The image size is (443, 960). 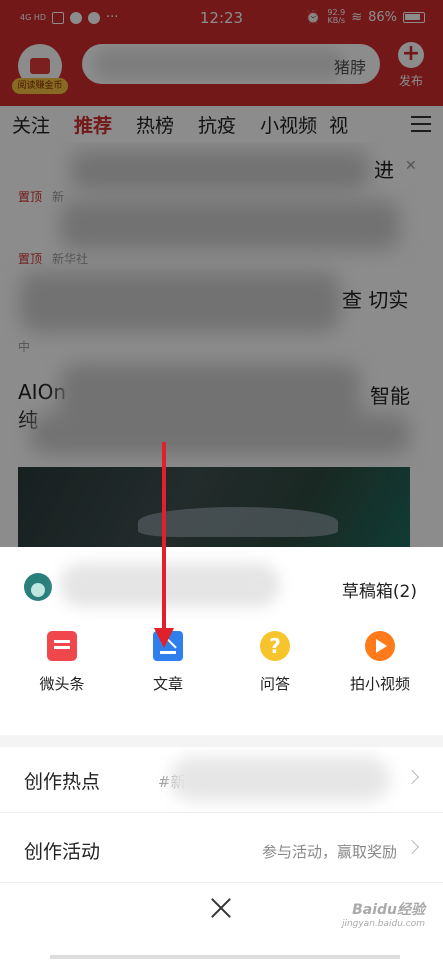 What do you see at coordinates (280, 779) in the screenshot?
I see `blurred-hint` at bounding box center [280, 779].